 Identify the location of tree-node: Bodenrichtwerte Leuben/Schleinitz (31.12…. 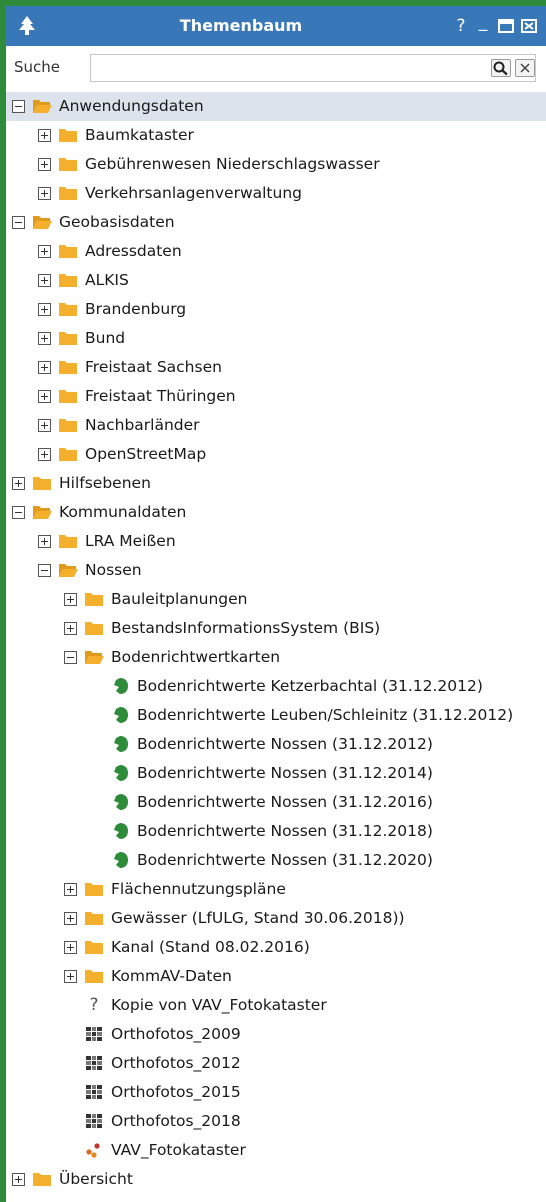
(276, 715).